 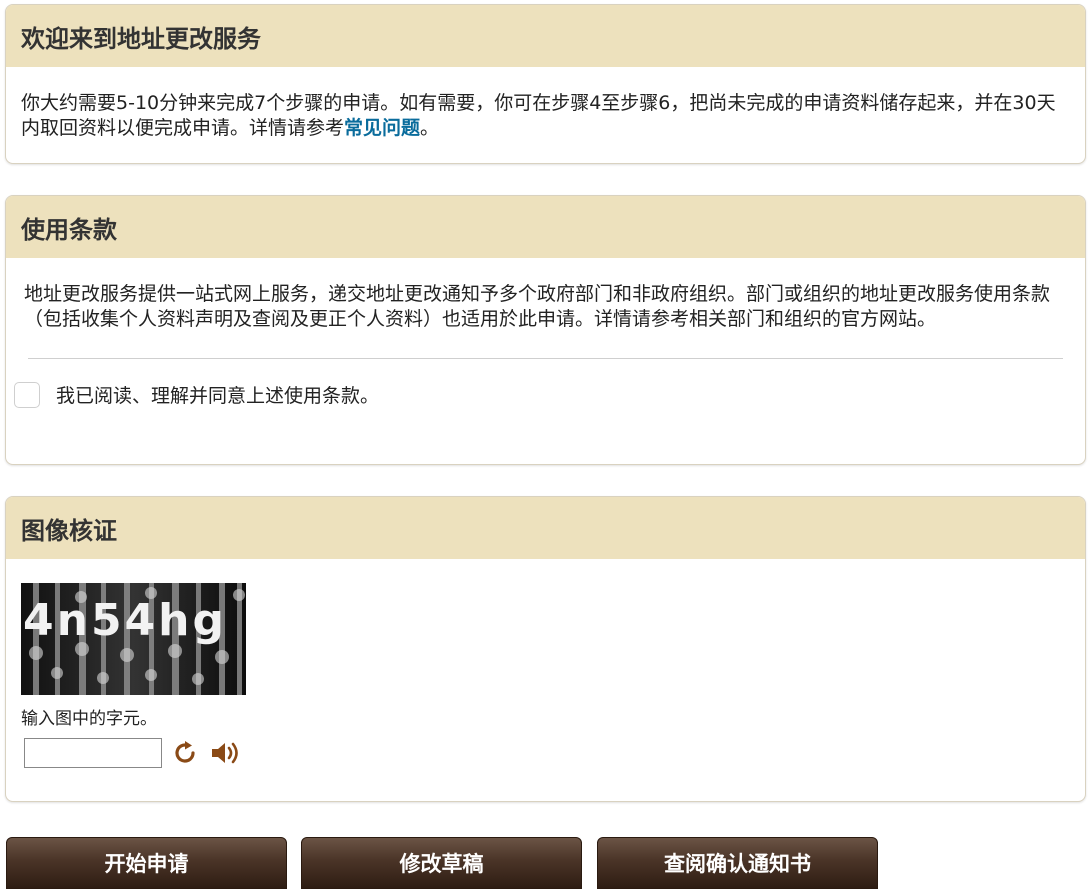 What do you see at coordinates (545, 227) in the screenshot?
I see `terms-title: 使用条款` at bounding box center [545, 227].